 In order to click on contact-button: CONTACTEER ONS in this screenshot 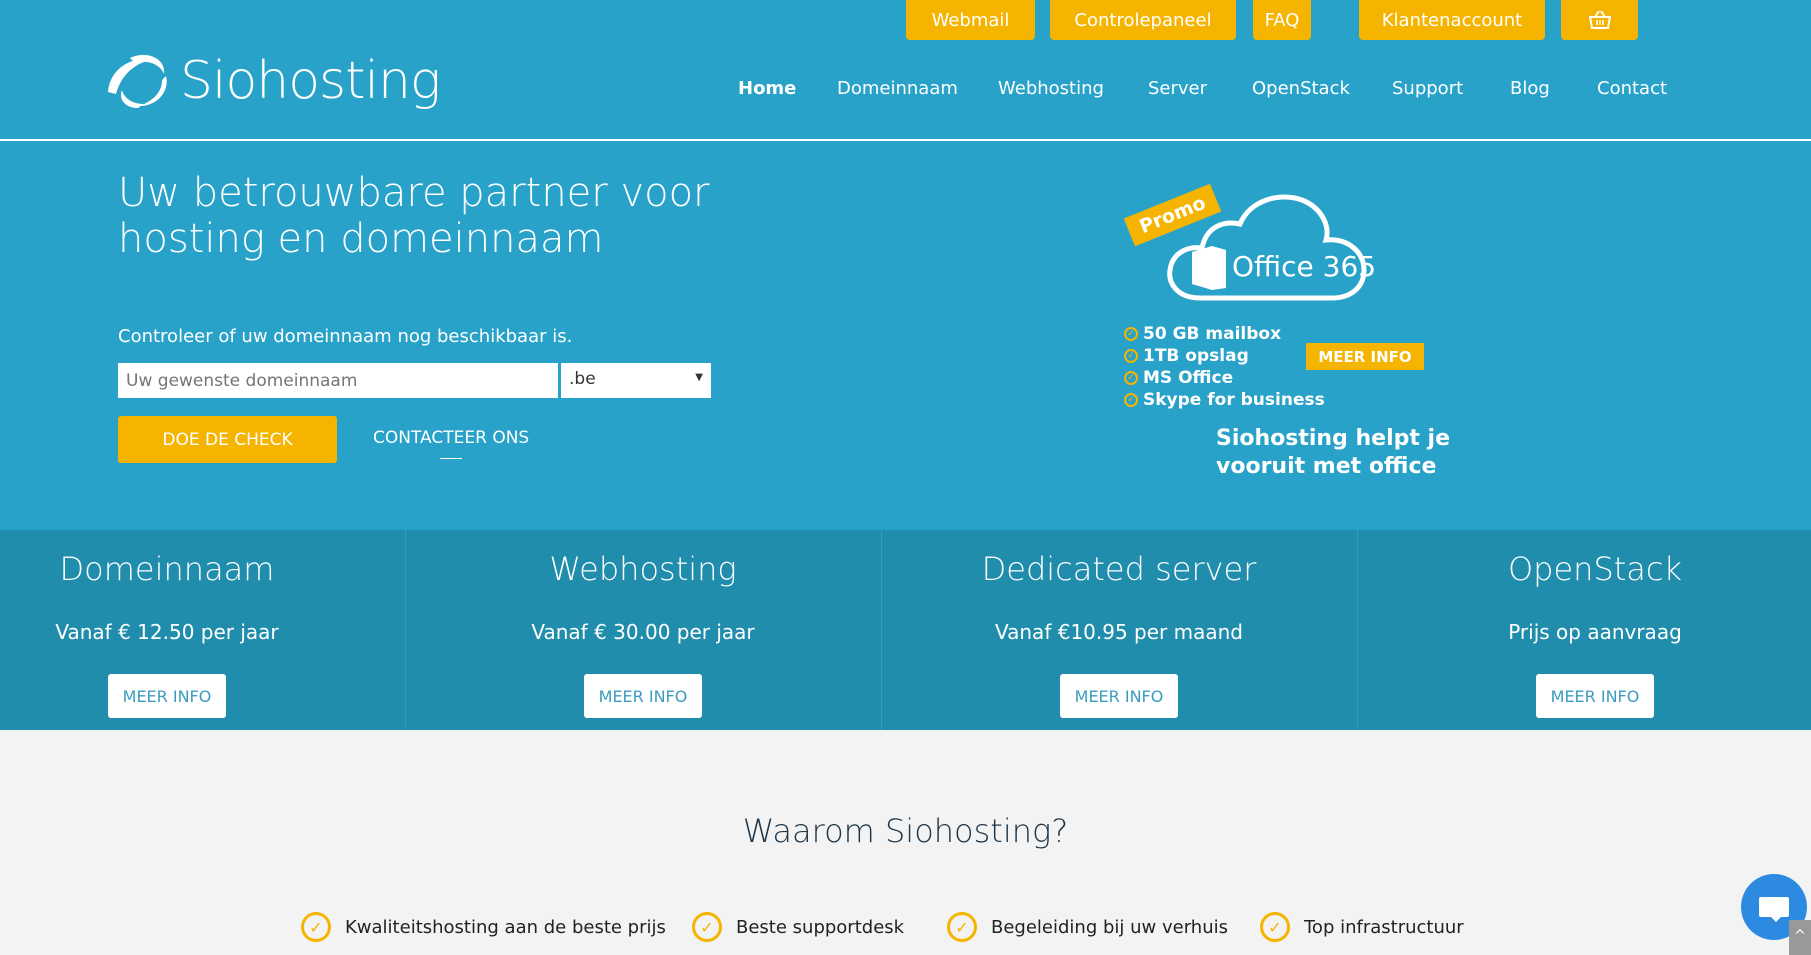, I will do `click(451, 438)`.